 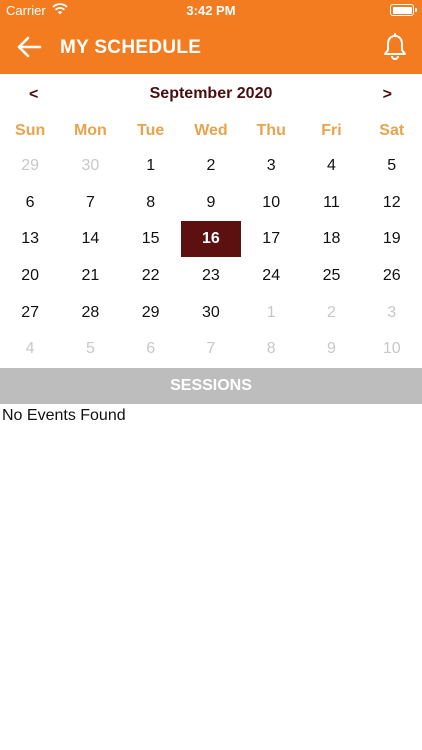 I want to click on sessions-header: SESSIONS, so click(x=211, y=386).